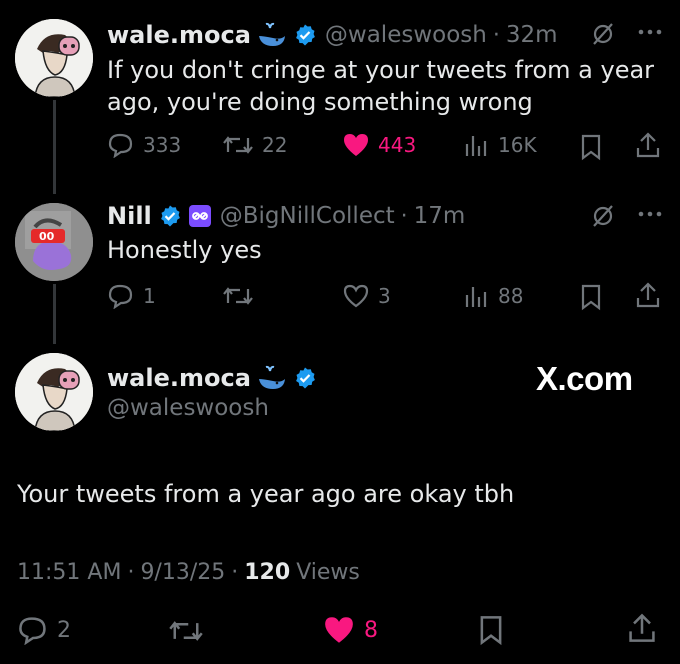 This screenshot has height=664, width=680. Describe the element at coordinates (162, 145) in the screenshot. I see `reply-count: 333` at that location.